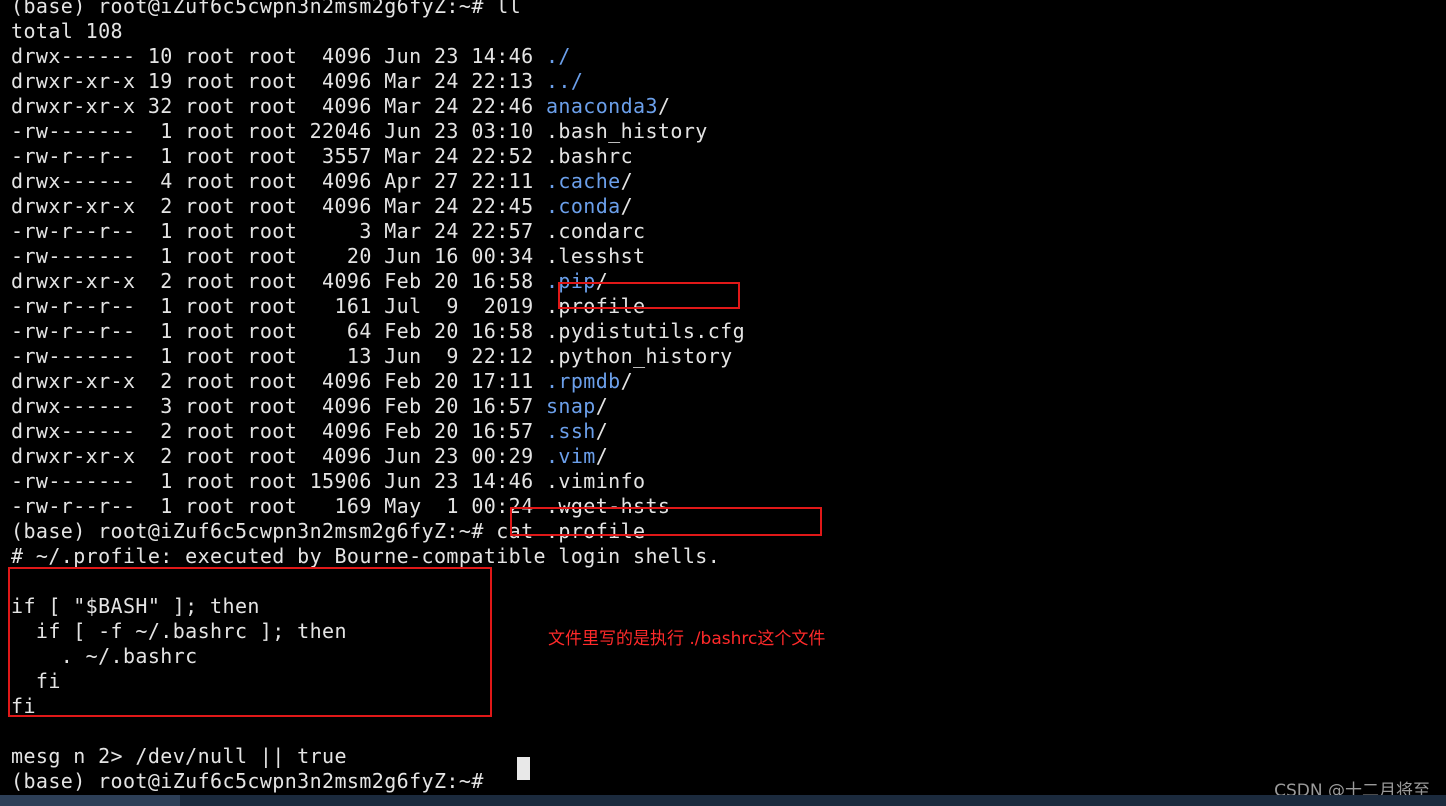 Image resolution: width=1446 pixels, height=806 pixels. I want to click on directory-name: .rpmdb, so click(583, 381).